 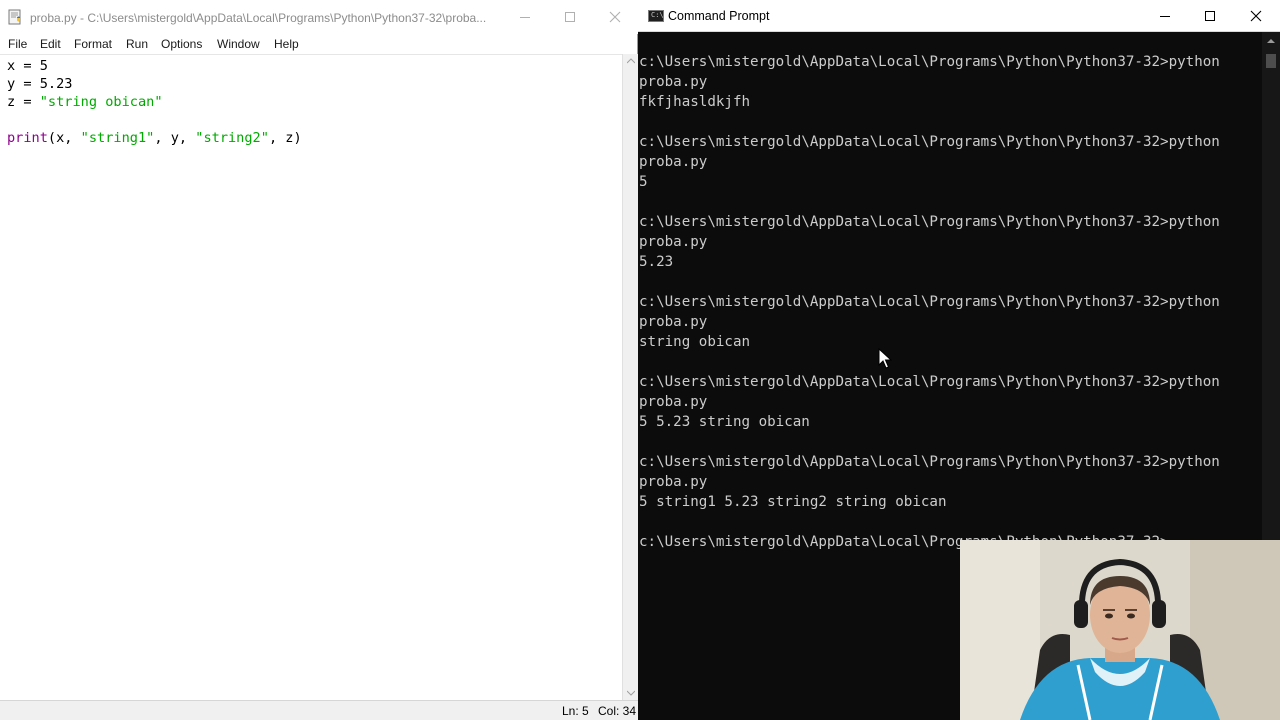 What do you see at coordinates (643, 182) in the screenshot?
I see `console-line: 5` at bounding box center [643, 182].